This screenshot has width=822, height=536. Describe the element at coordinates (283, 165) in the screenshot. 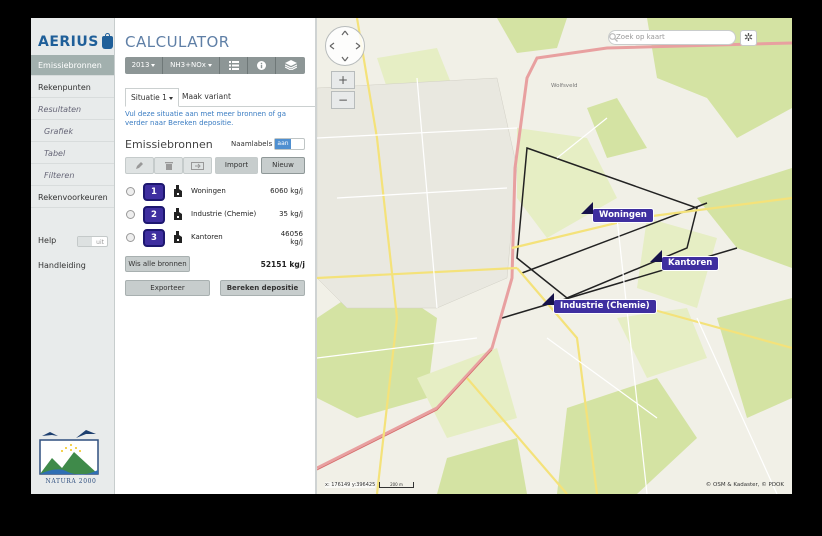

I see `new-source-button: Nieuw` at that location.